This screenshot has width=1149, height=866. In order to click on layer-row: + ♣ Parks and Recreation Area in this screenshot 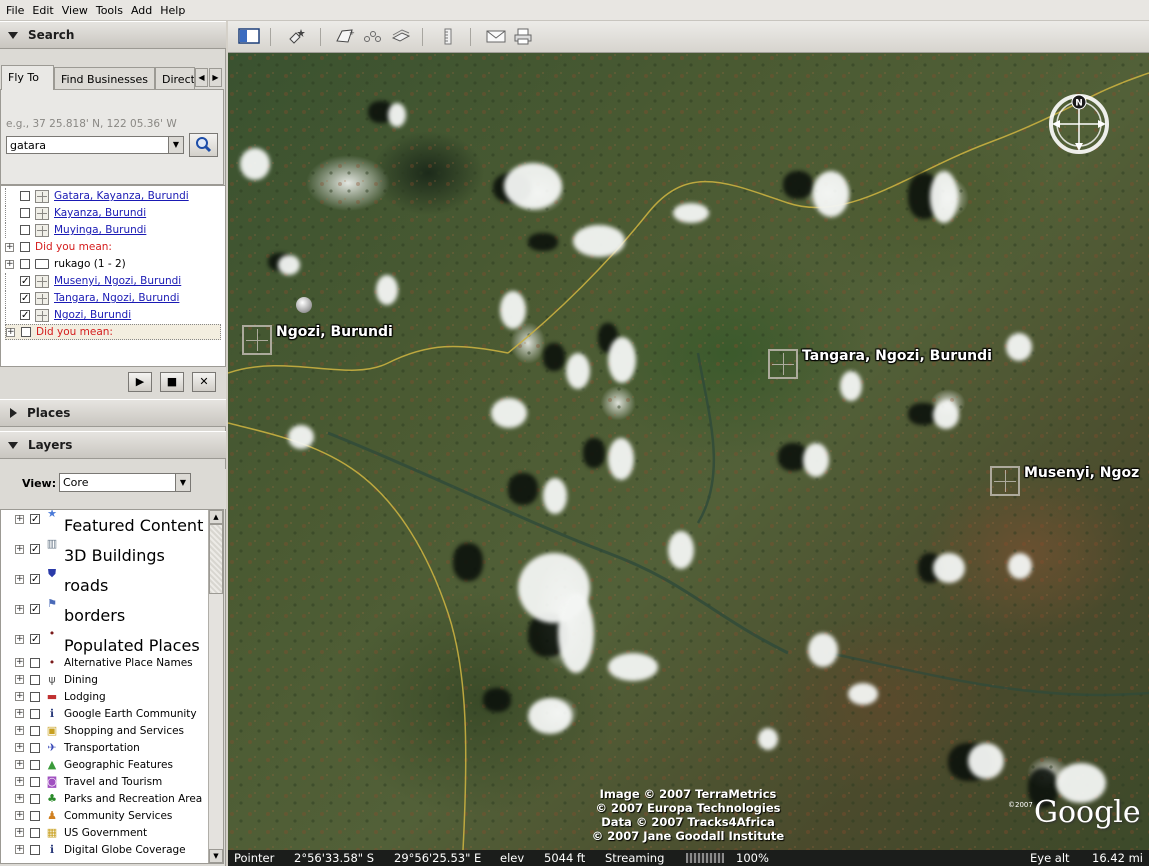, I will do `click(108, 798)`.